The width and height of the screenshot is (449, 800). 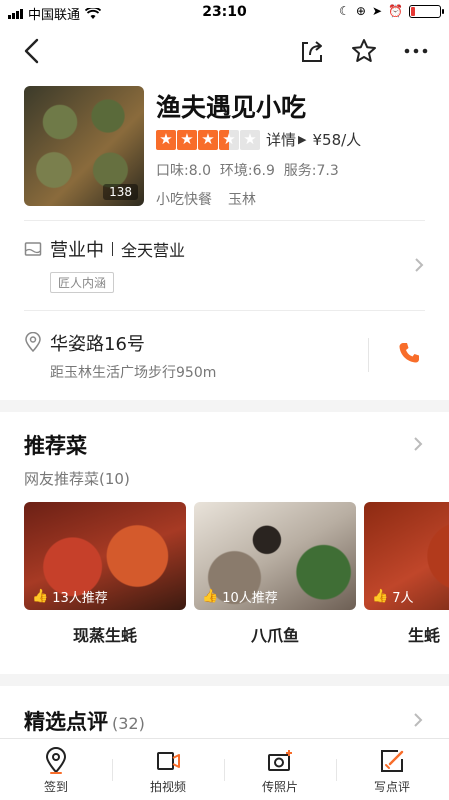 I want to click on checkin-label: 签到, so click(x=55, y=787).